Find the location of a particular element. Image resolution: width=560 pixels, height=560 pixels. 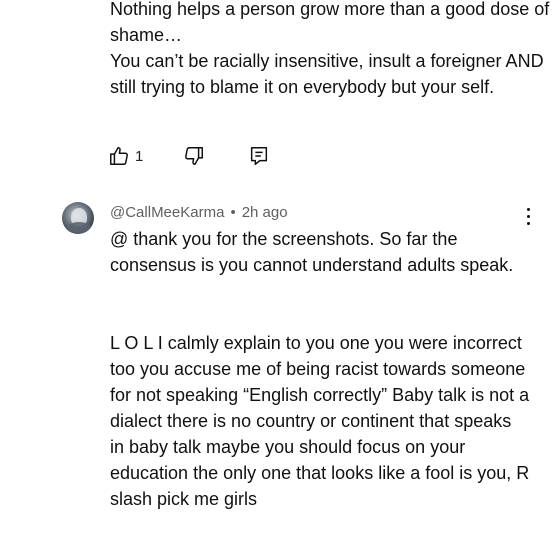

avatar is located at coordinates (78, 218).